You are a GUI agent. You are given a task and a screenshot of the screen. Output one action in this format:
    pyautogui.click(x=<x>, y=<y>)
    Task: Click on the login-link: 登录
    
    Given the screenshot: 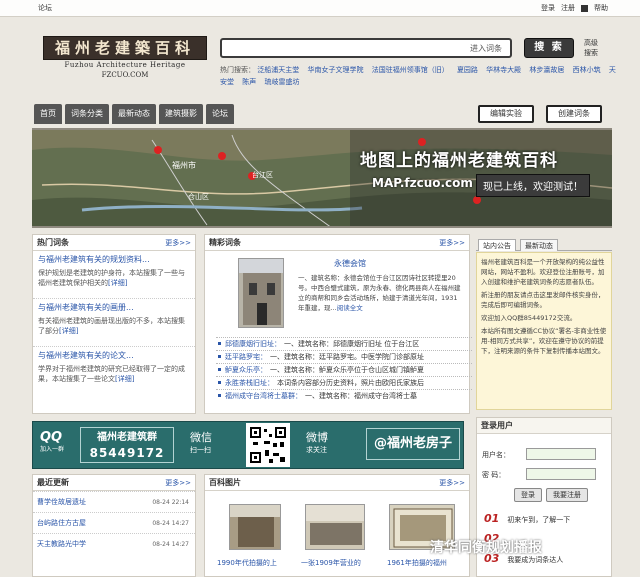 What is the action you would take?
    pyautogui.click(x=548, y=8)
    